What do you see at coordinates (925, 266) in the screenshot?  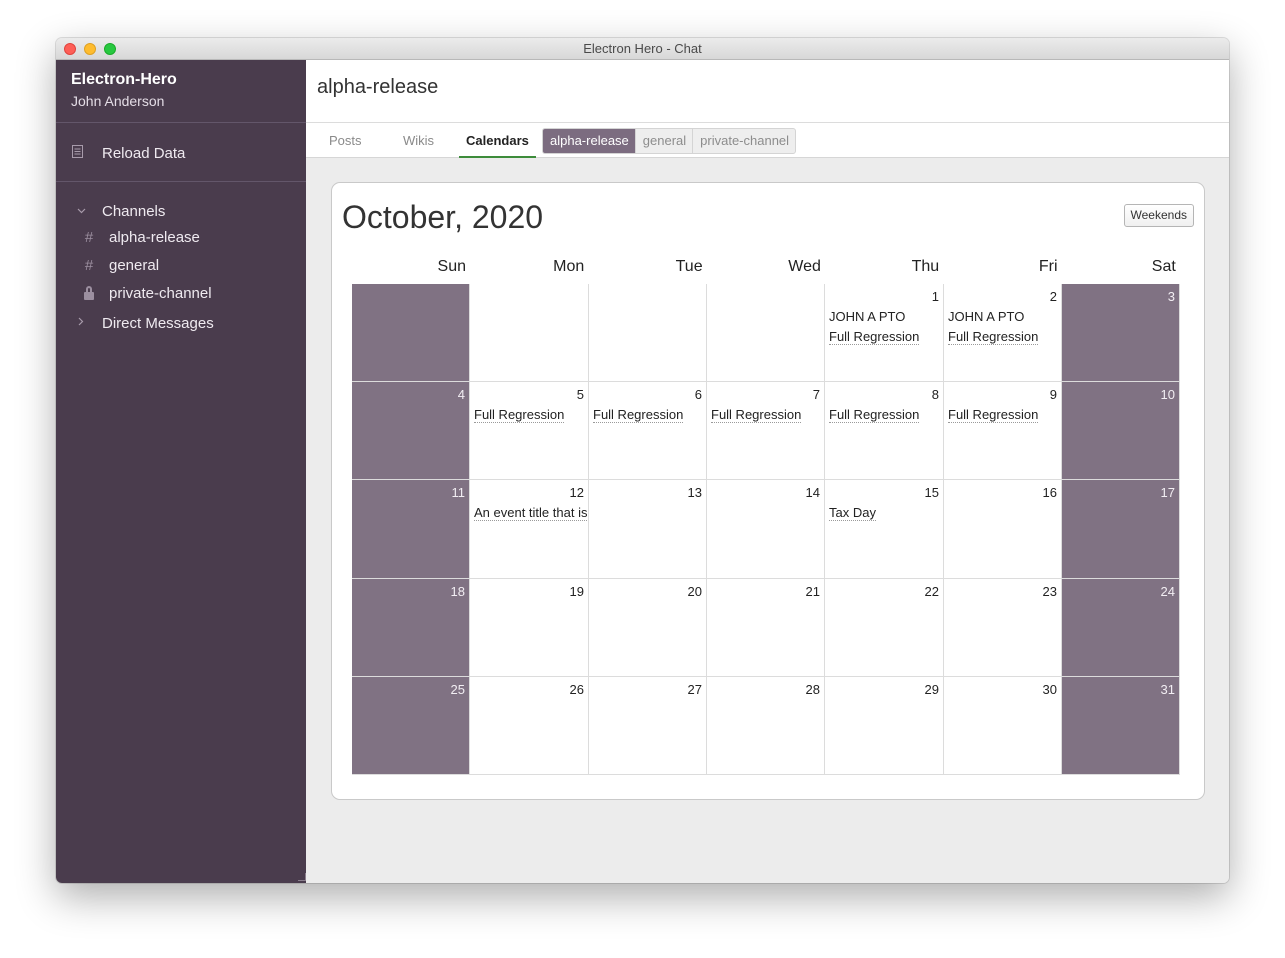 I see `weekday-header-thu: Thu` at bounding box center [925, 266].